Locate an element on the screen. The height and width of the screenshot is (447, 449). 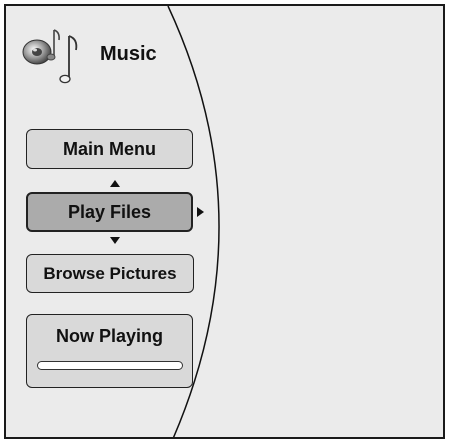
page-title: Music is located at coordinates (128, 53).